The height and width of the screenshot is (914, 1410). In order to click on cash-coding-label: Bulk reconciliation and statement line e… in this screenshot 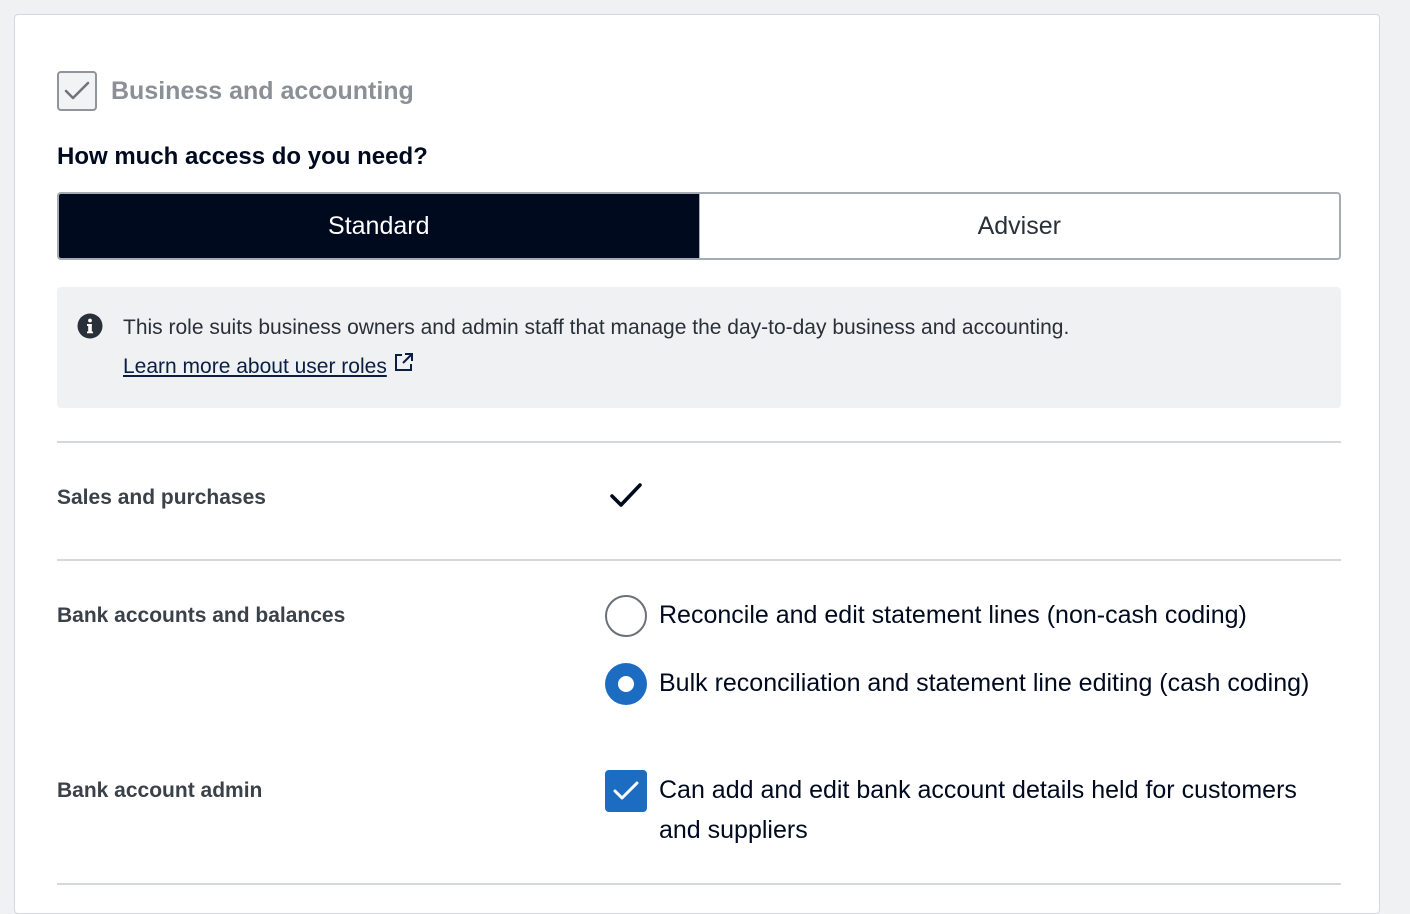, I will do `click(984, 683)`.